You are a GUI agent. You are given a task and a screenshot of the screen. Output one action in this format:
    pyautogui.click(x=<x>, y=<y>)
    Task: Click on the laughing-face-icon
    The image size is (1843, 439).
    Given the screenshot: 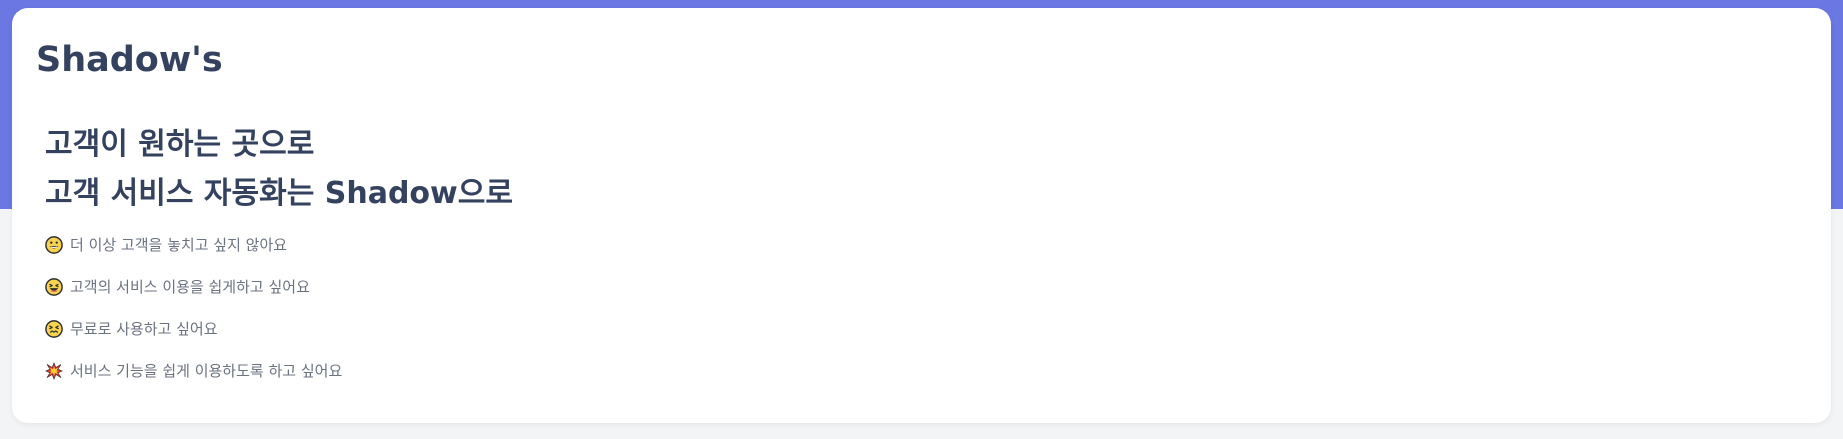 What is the action you would take?
    pyautogui.click(x=54, y=287)
    